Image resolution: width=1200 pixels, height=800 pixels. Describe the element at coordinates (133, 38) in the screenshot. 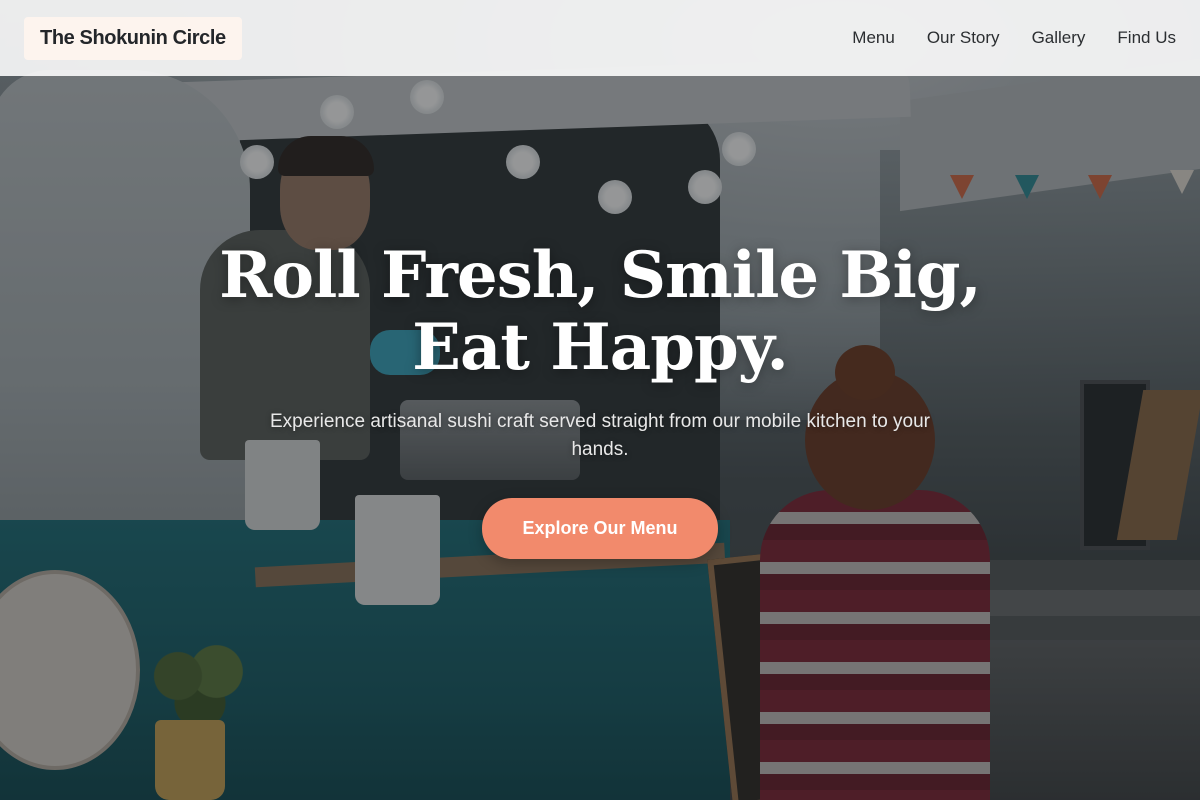

I see `brand-logo: The Shokunin Circle` at that location.